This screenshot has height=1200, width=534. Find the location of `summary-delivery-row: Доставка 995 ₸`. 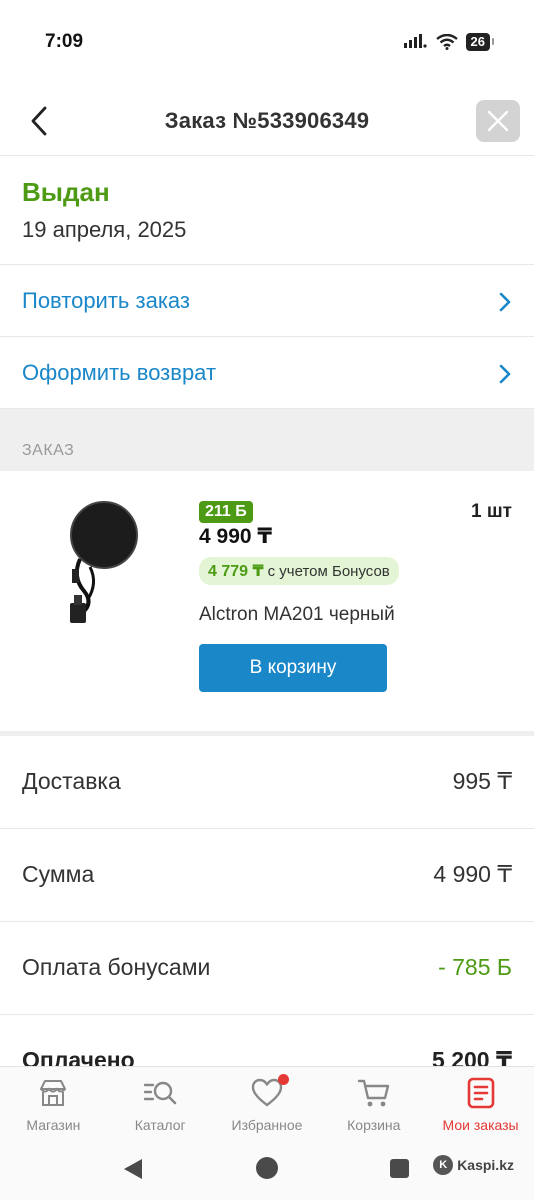

summary-delivery-row: Доставка 995 ₸ is located at coordinates (267, 782).